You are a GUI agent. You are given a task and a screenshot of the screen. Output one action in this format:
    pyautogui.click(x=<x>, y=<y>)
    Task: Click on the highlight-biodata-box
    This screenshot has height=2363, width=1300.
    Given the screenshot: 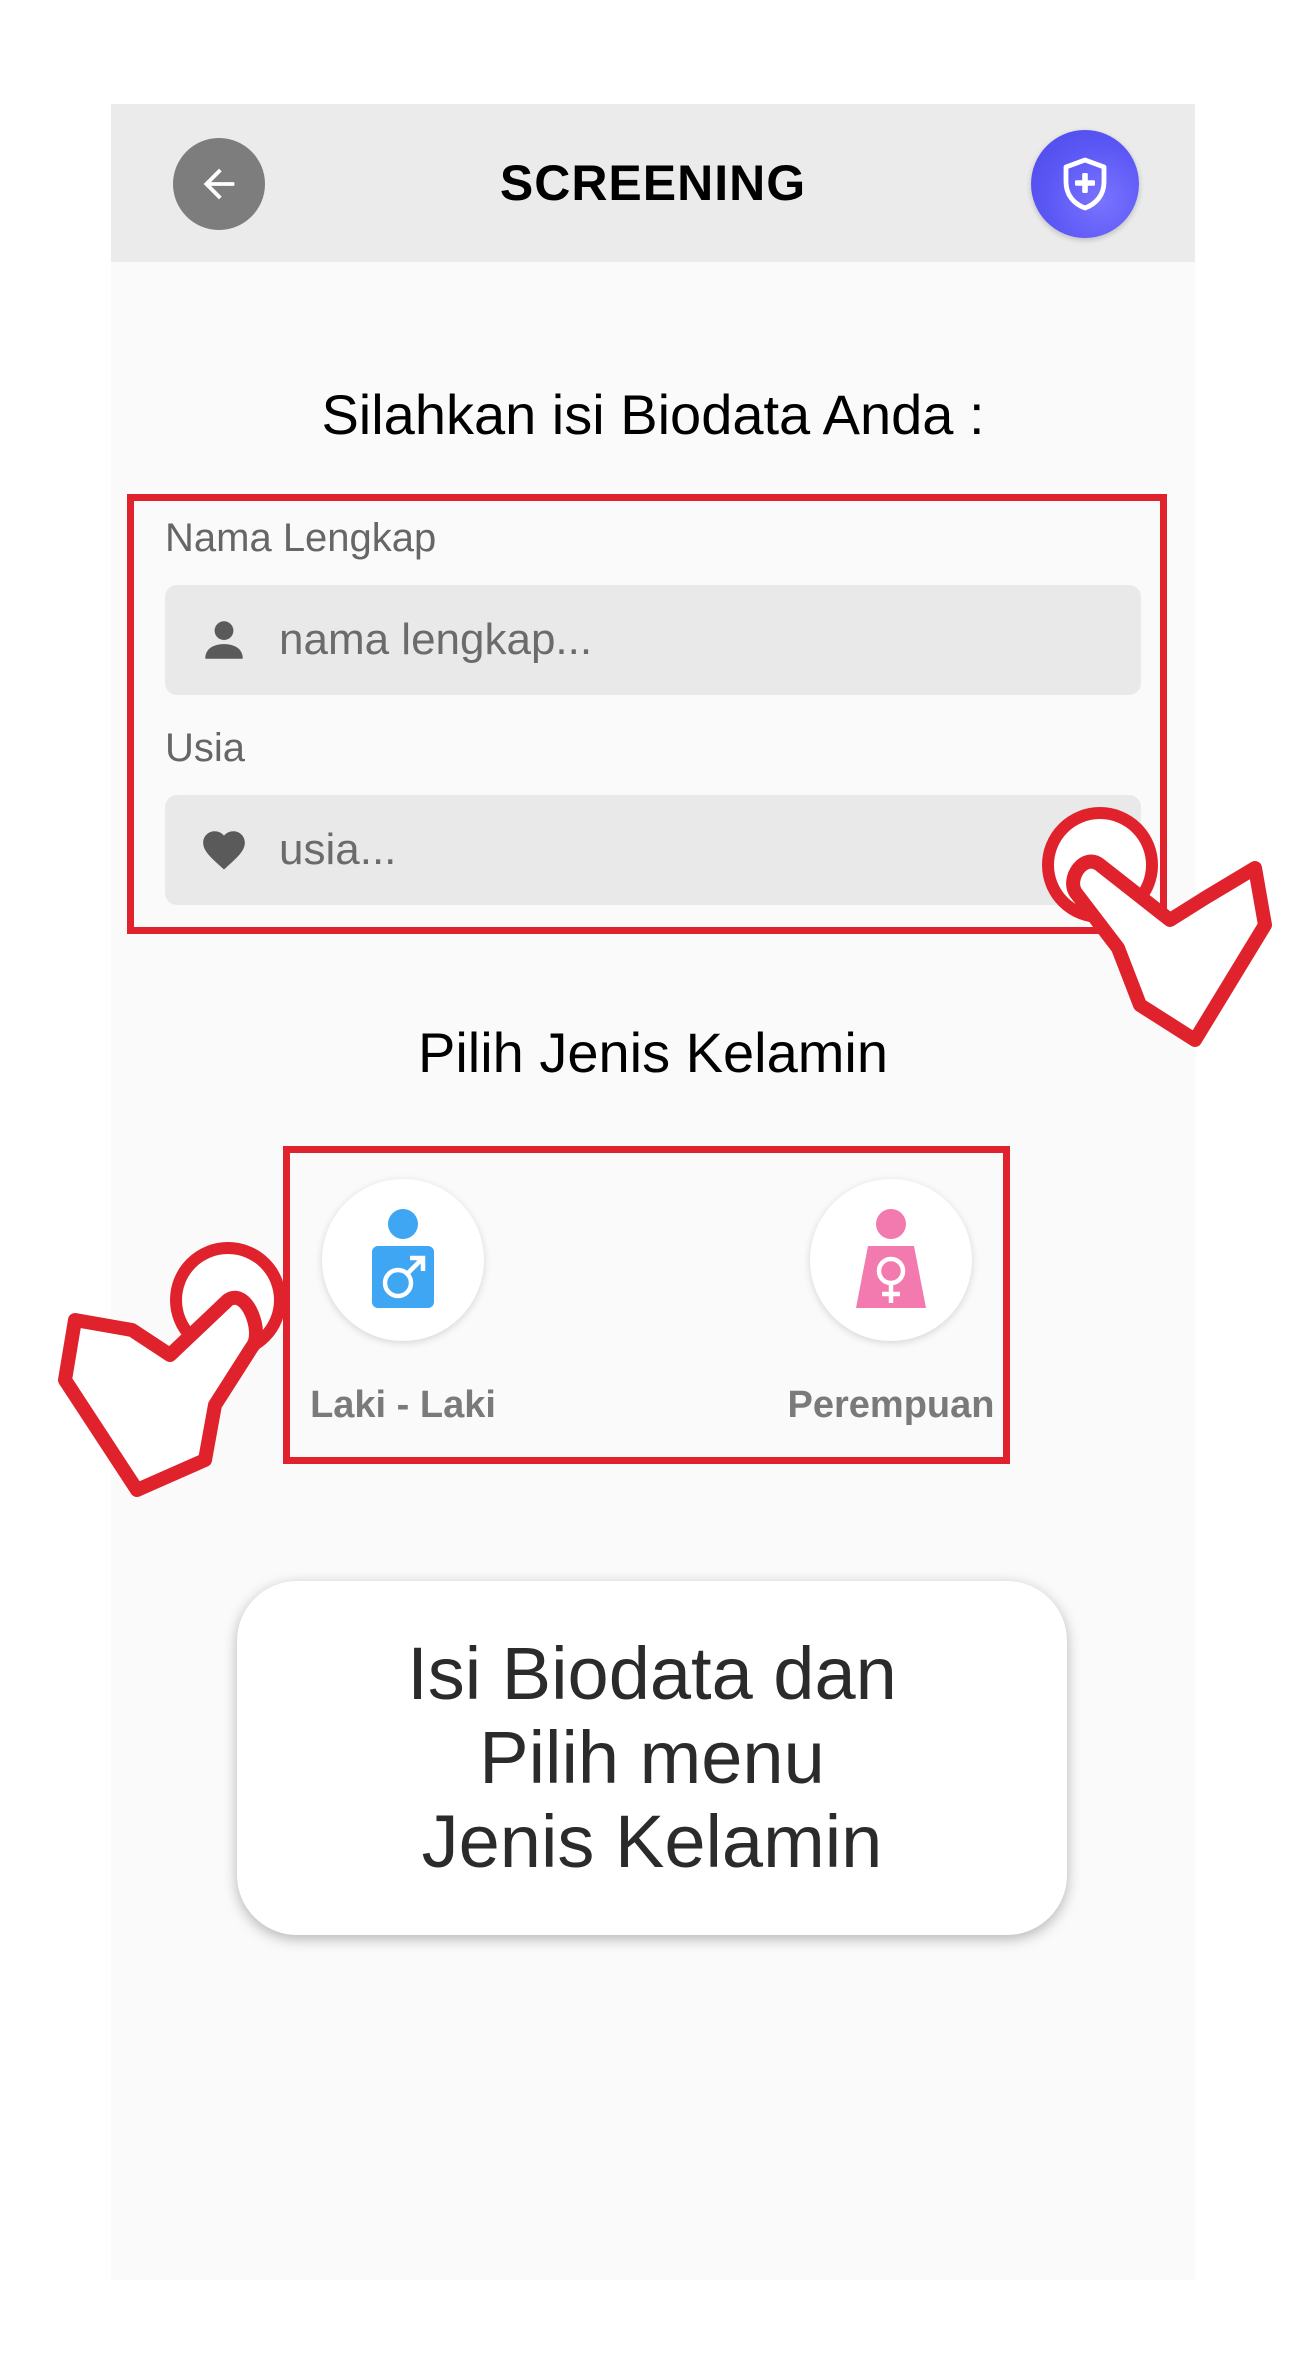 What is the action you would take?
    pyautogui.click(x=647, y=714)
    